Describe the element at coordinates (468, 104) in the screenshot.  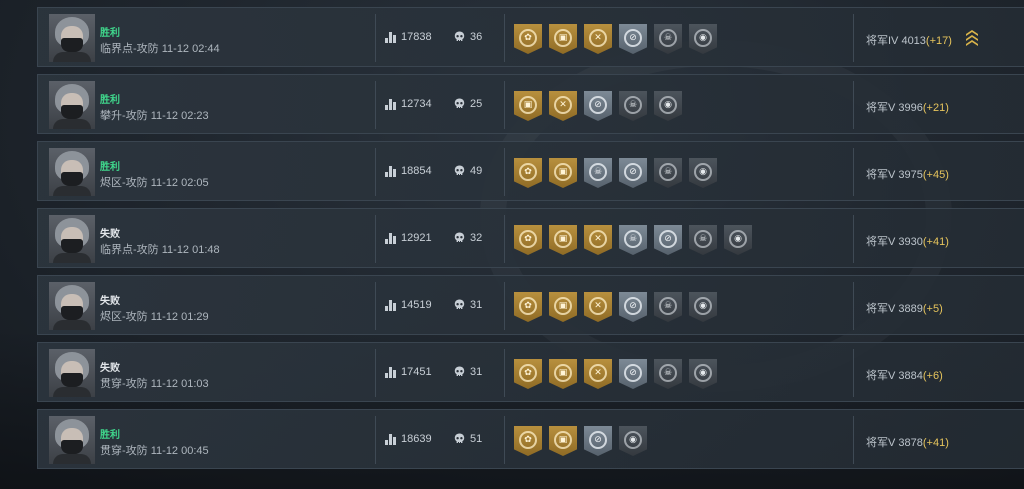
I see `kills-stat: 25` at that location.